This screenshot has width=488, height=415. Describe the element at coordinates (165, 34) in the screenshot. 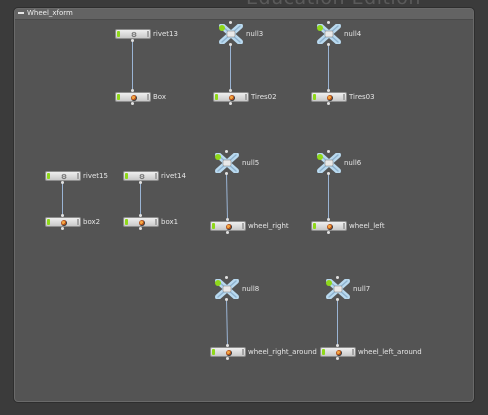

I see `node-label: rivet13` at that location.